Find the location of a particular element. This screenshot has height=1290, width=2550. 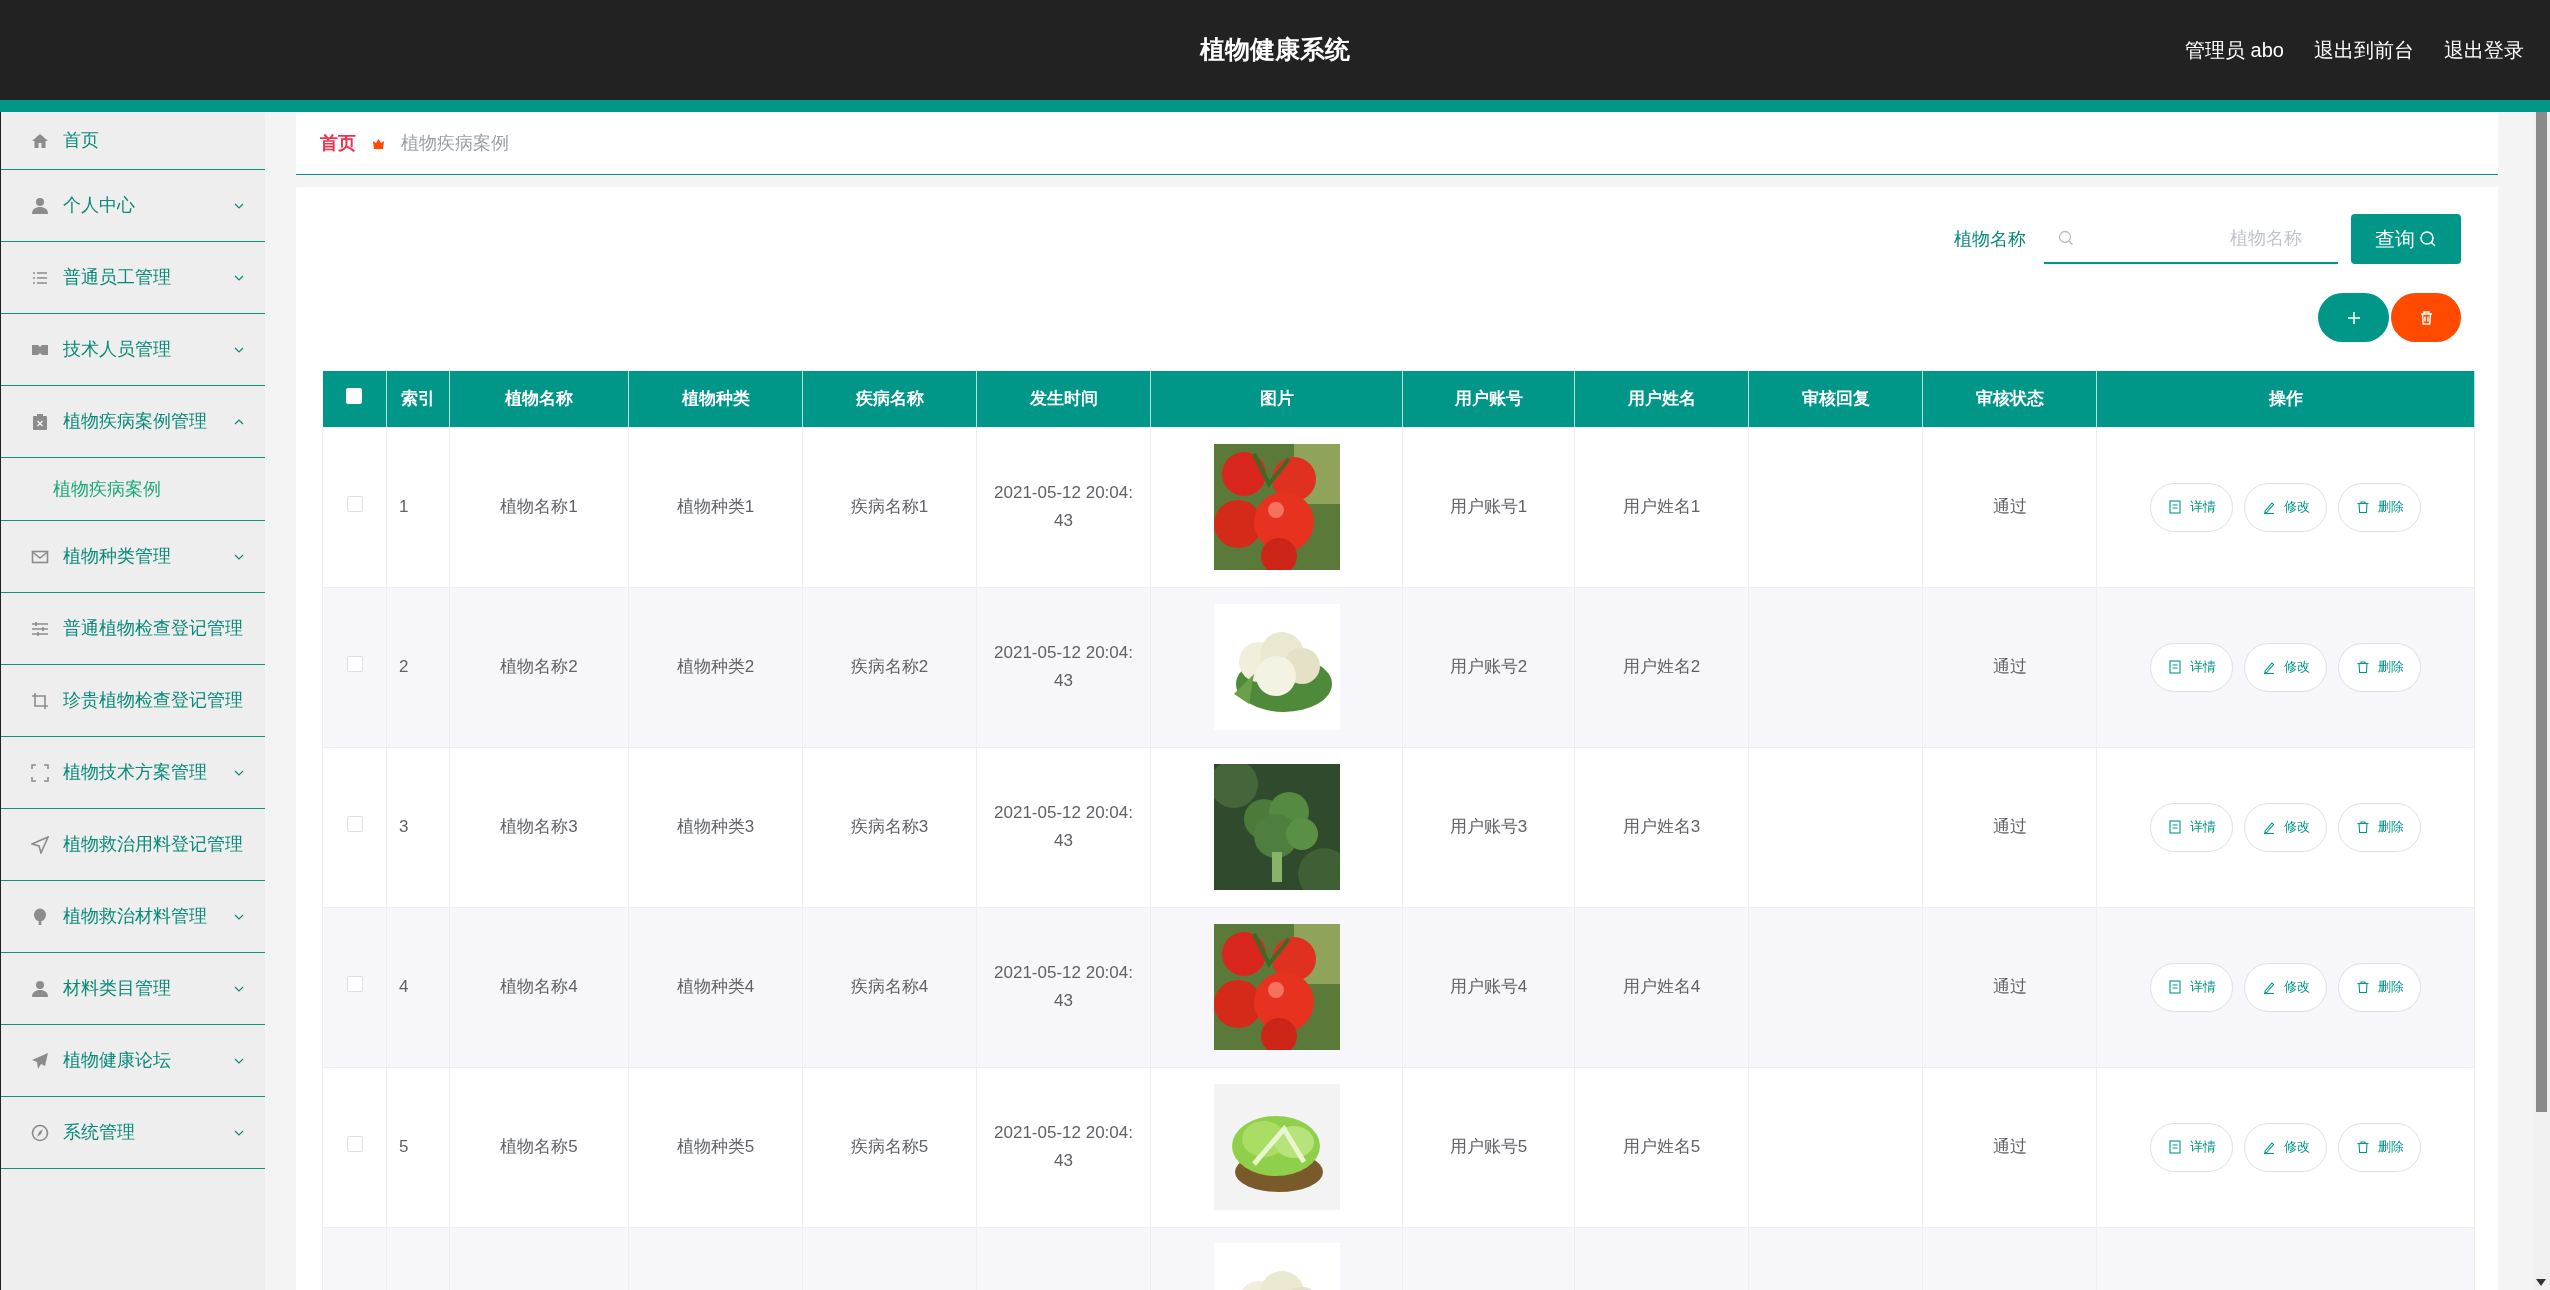

table-cell: 植物种类3 is located at coordinates (715, 827).